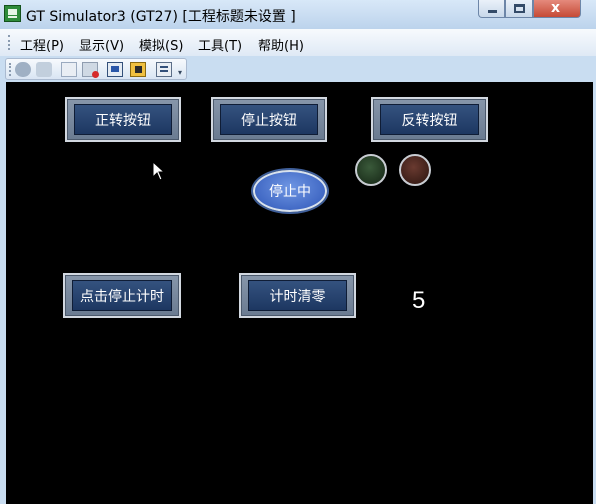 The height and width of the screenshot is (504, 596). What do you see at coordinates (298, 69) in the screenshot?
I see `toolbar: ▾` at bounding box center [298, 69].